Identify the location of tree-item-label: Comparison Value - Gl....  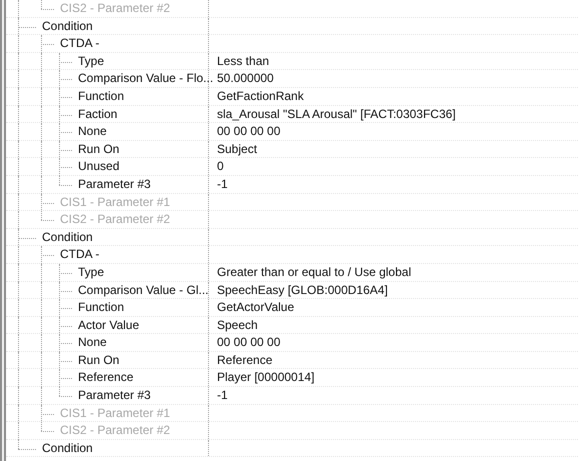
(143, 290).